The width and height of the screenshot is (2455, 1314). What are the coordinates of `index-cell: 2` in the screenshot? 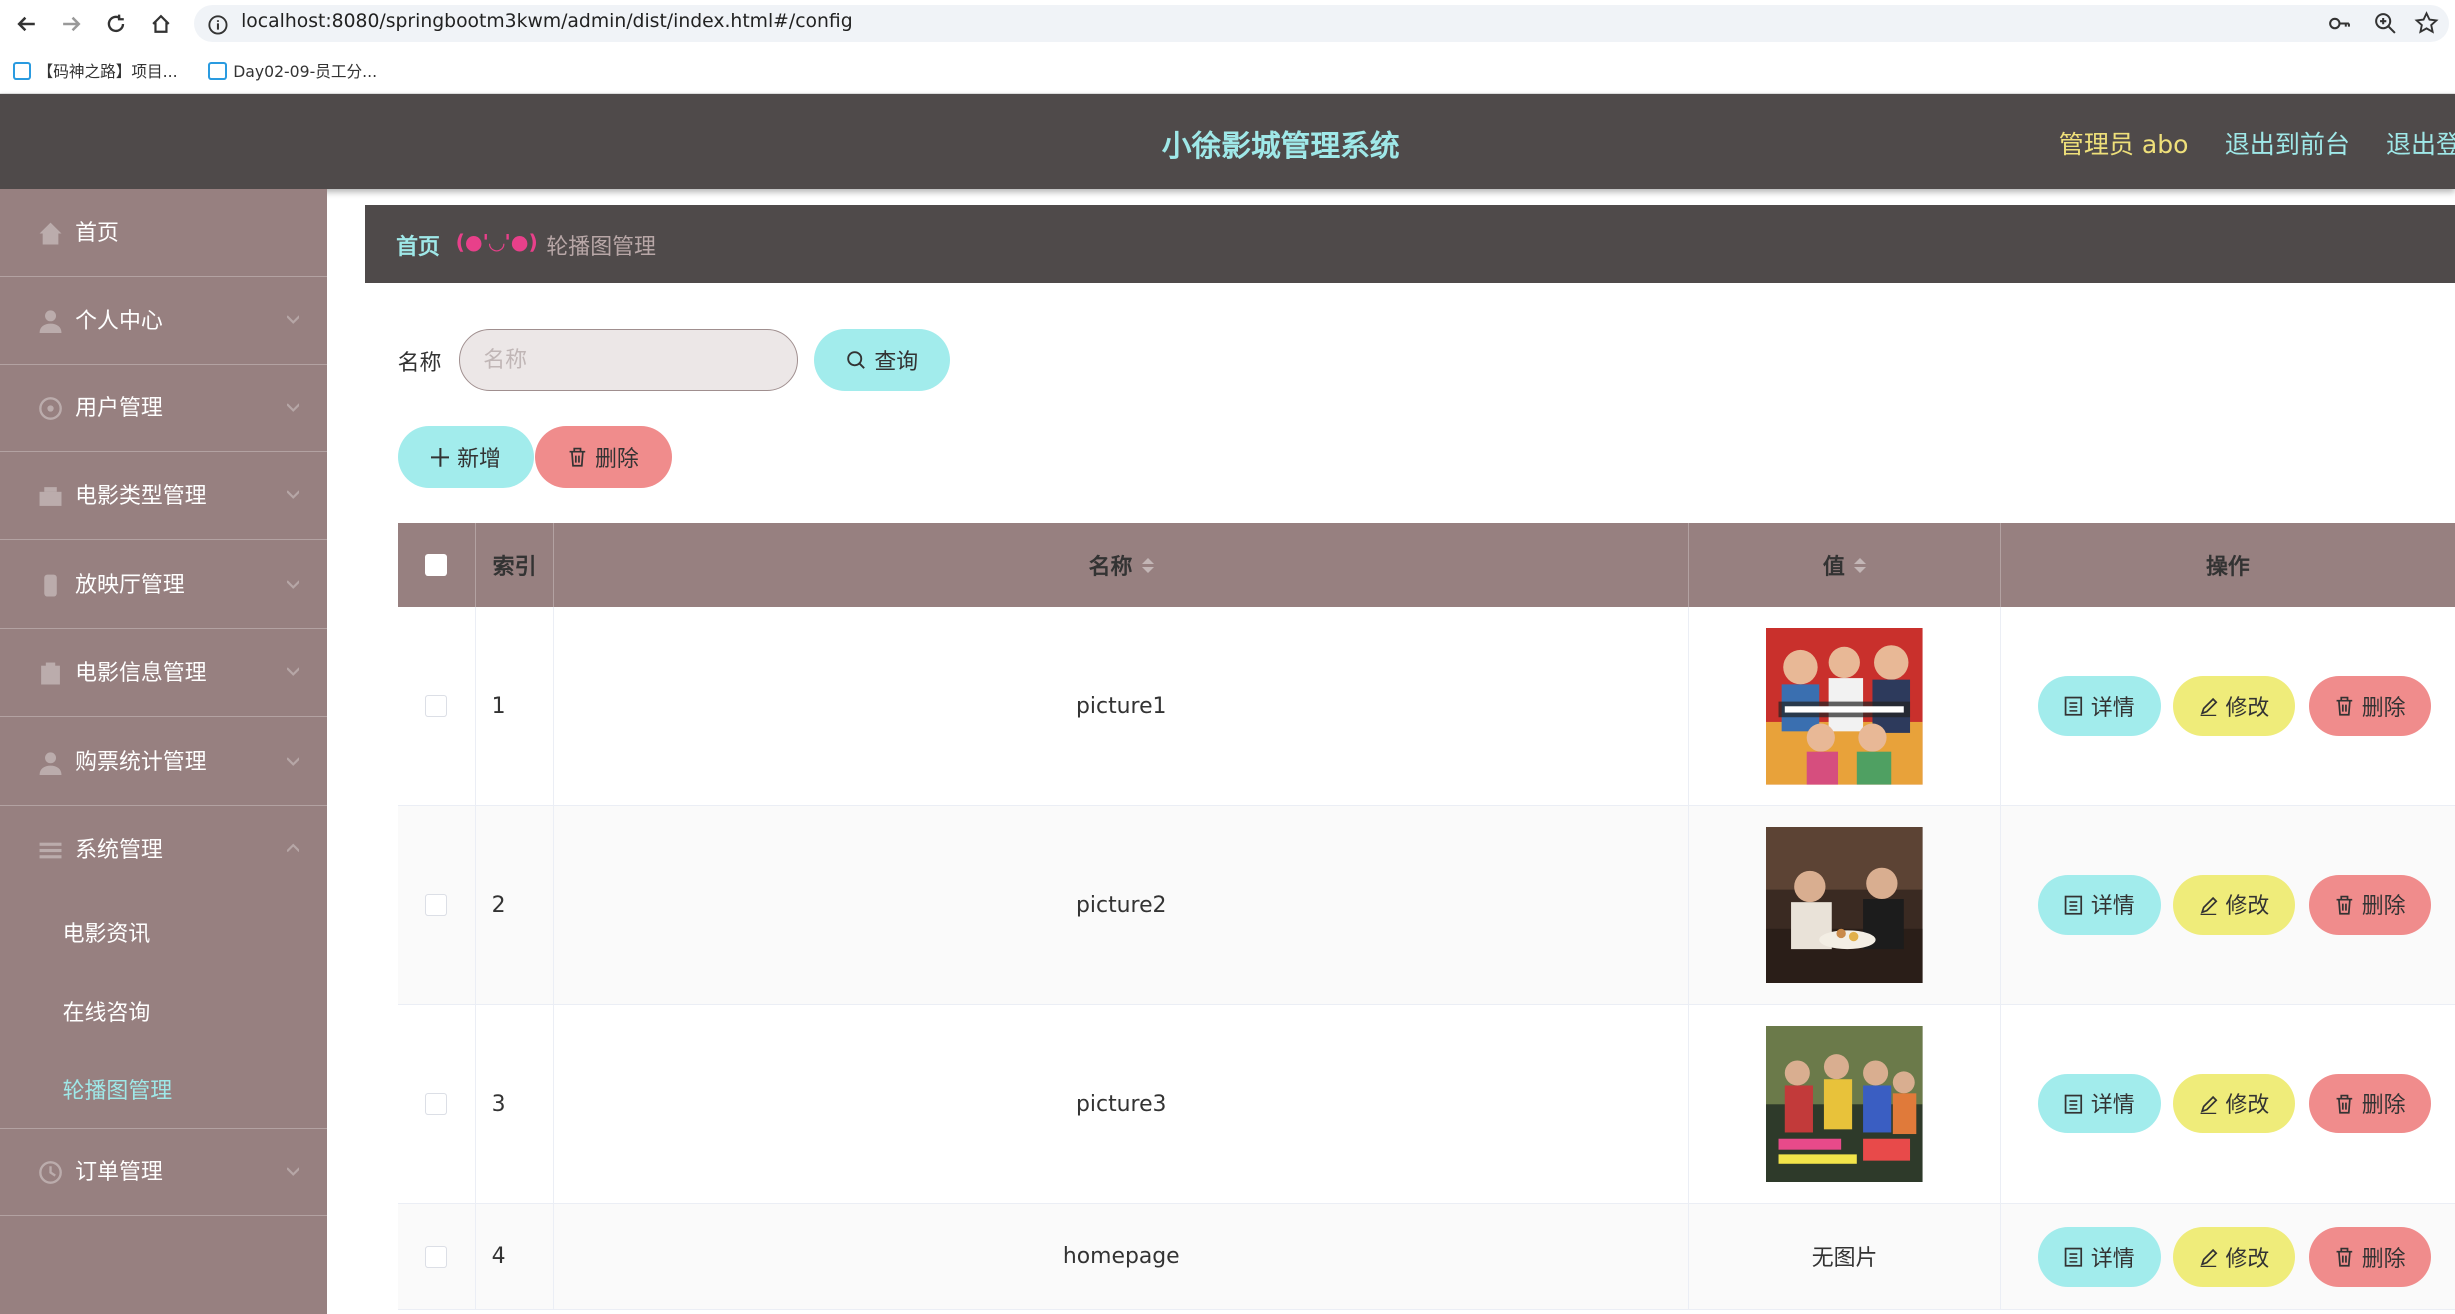 It's located at (515, 905).